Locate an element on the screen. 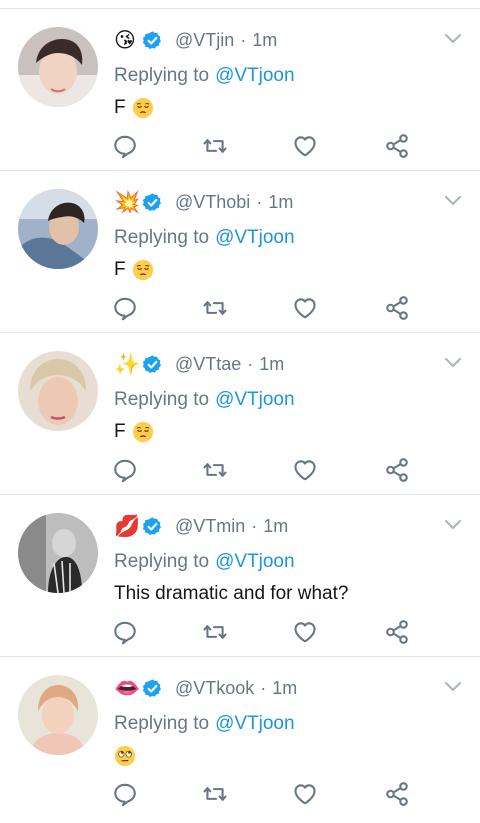  user-handle: @VThobi is located at coordinates (212, 202).